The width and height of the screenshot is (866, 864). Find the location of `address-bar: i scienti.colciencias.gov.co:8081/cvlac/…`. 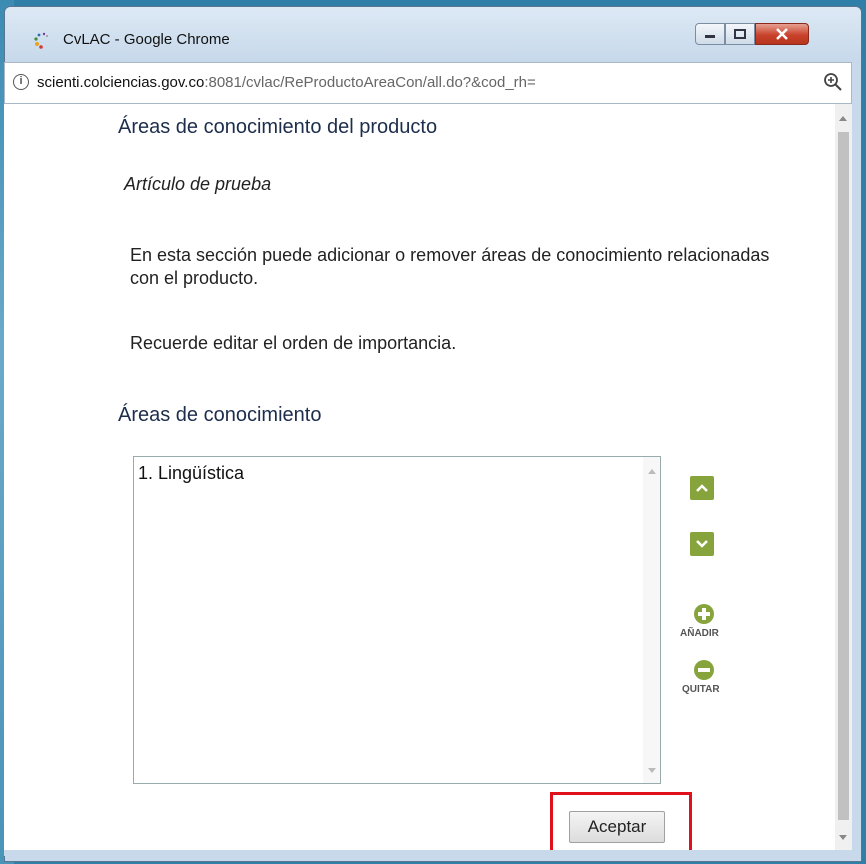

address-bar: i scienti.colciencias.gov.co:8081/cvlac/… is located at coordinates (428, 83).